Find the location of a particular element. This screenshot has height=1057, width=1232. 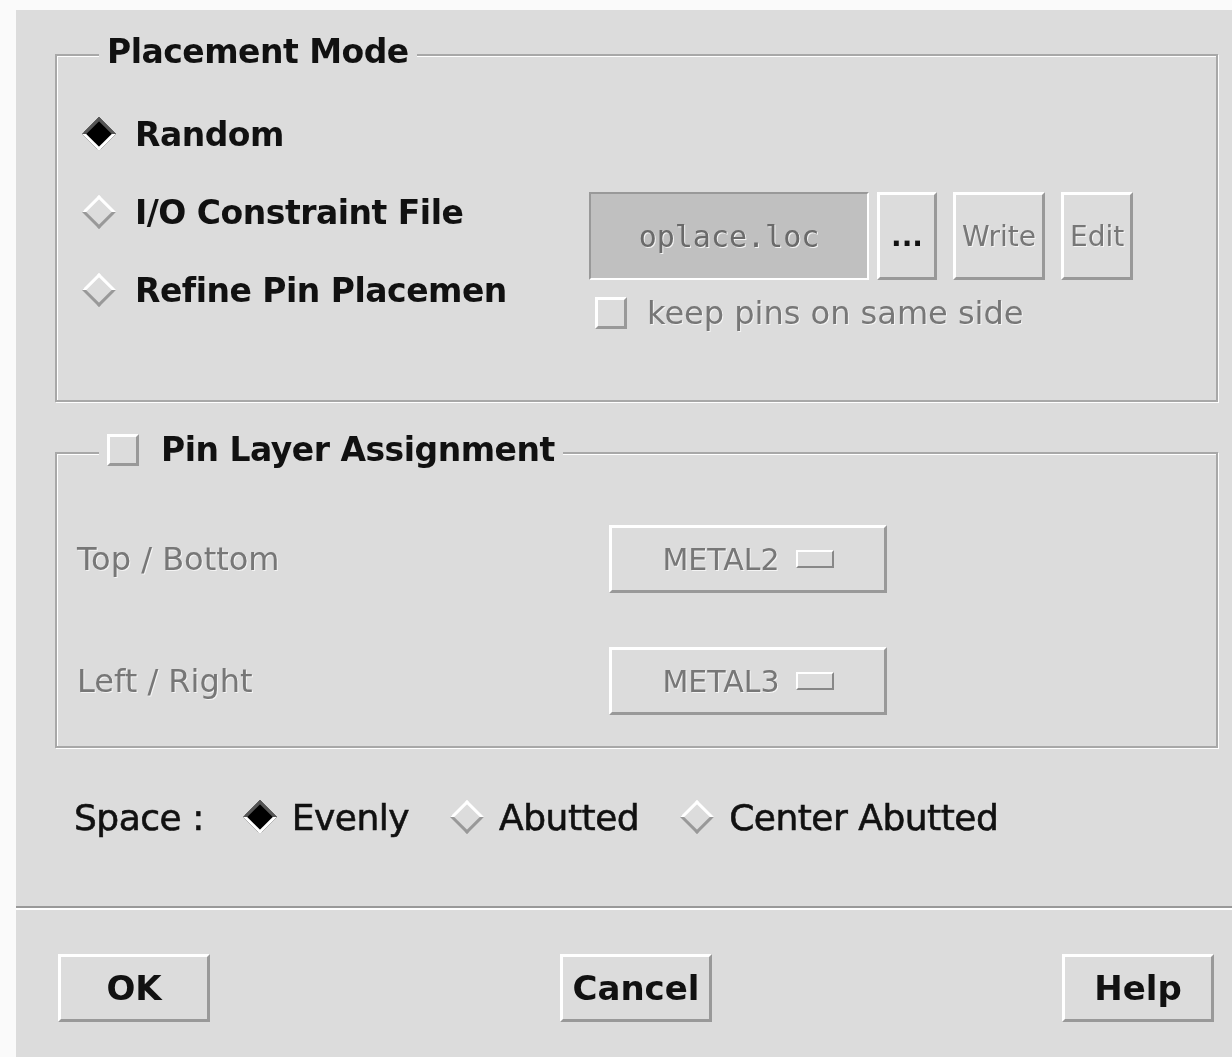

group-title: Pin Layer Assignment is located at coordinates (358, 449).